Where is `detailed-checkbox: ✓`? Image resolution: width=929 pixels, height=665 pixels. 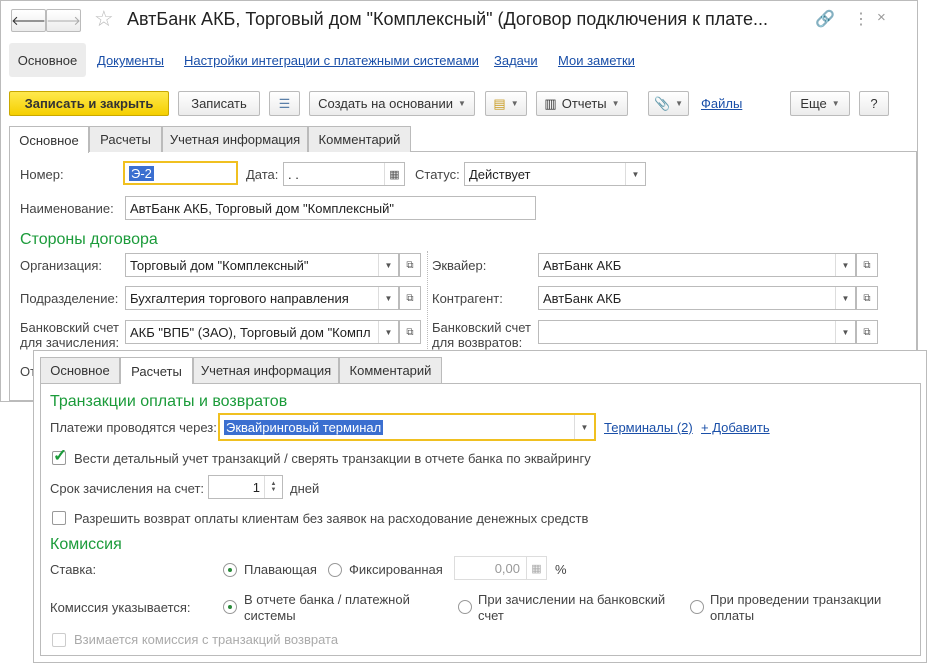 detailed-checkbox: ✓ is located at coordinates (59, 455).